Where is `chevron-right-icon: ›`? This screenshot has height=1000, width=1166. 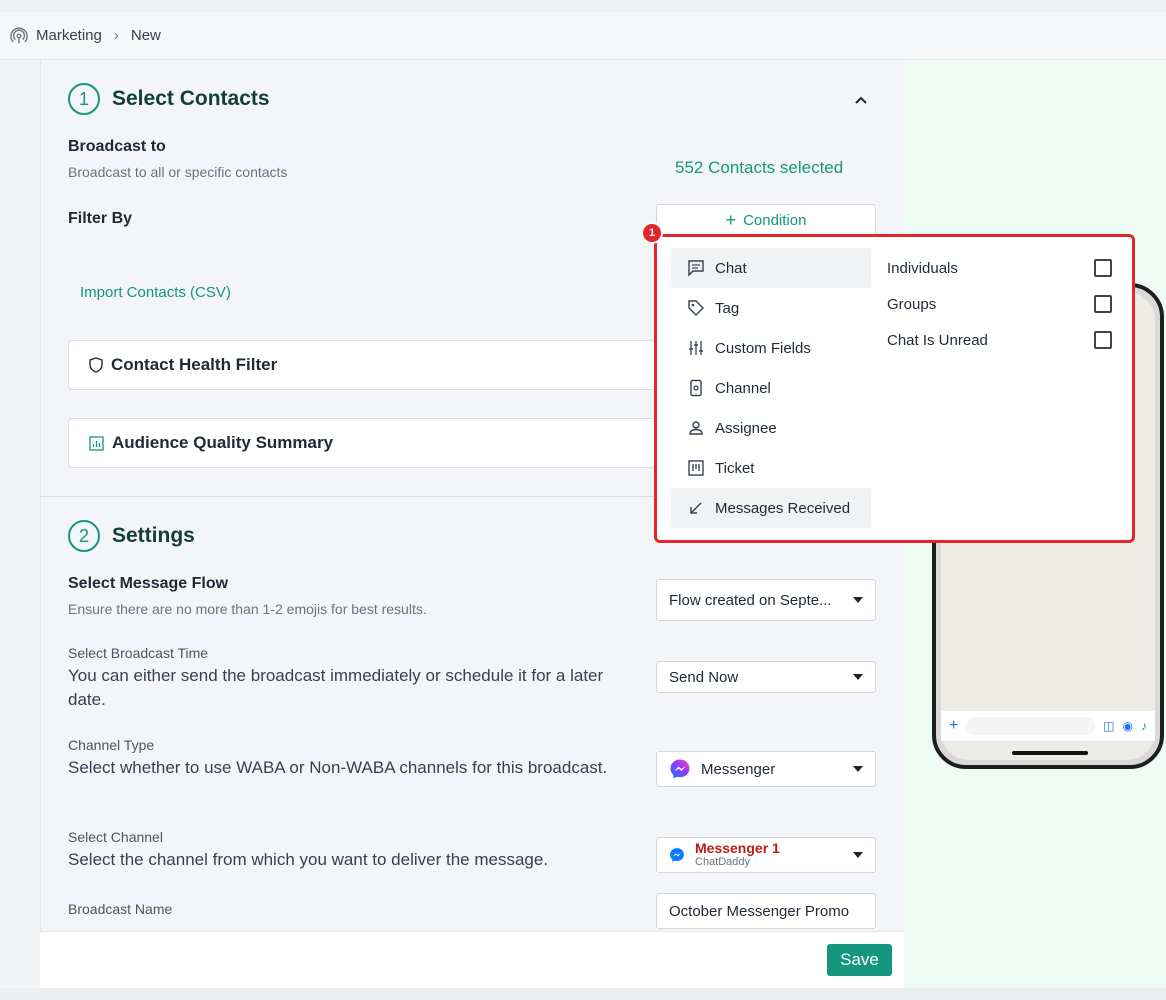 chevron-right-icon: › is located at coordinates (116, 35).